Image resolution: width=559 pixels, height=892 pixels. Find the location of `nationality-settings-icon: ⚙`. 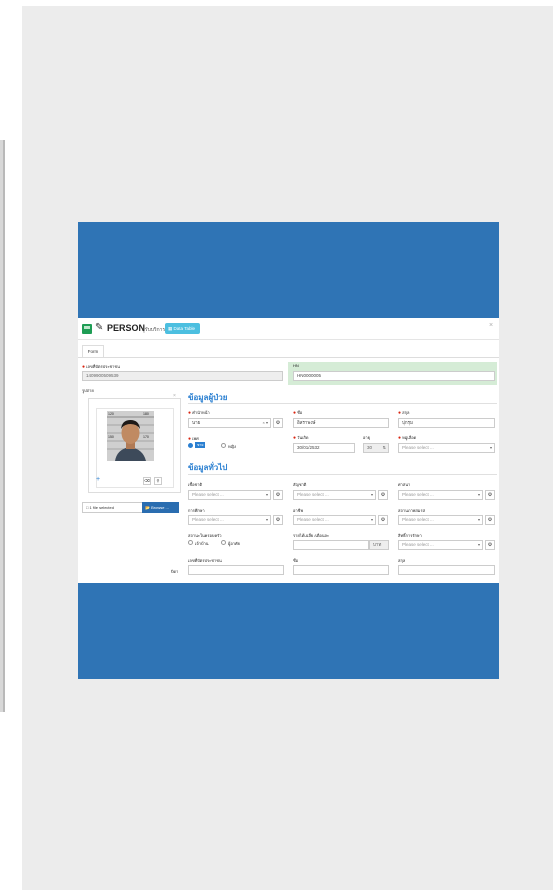

nationality-settings-icon: ⚙ is located at coordinates (383, 495).